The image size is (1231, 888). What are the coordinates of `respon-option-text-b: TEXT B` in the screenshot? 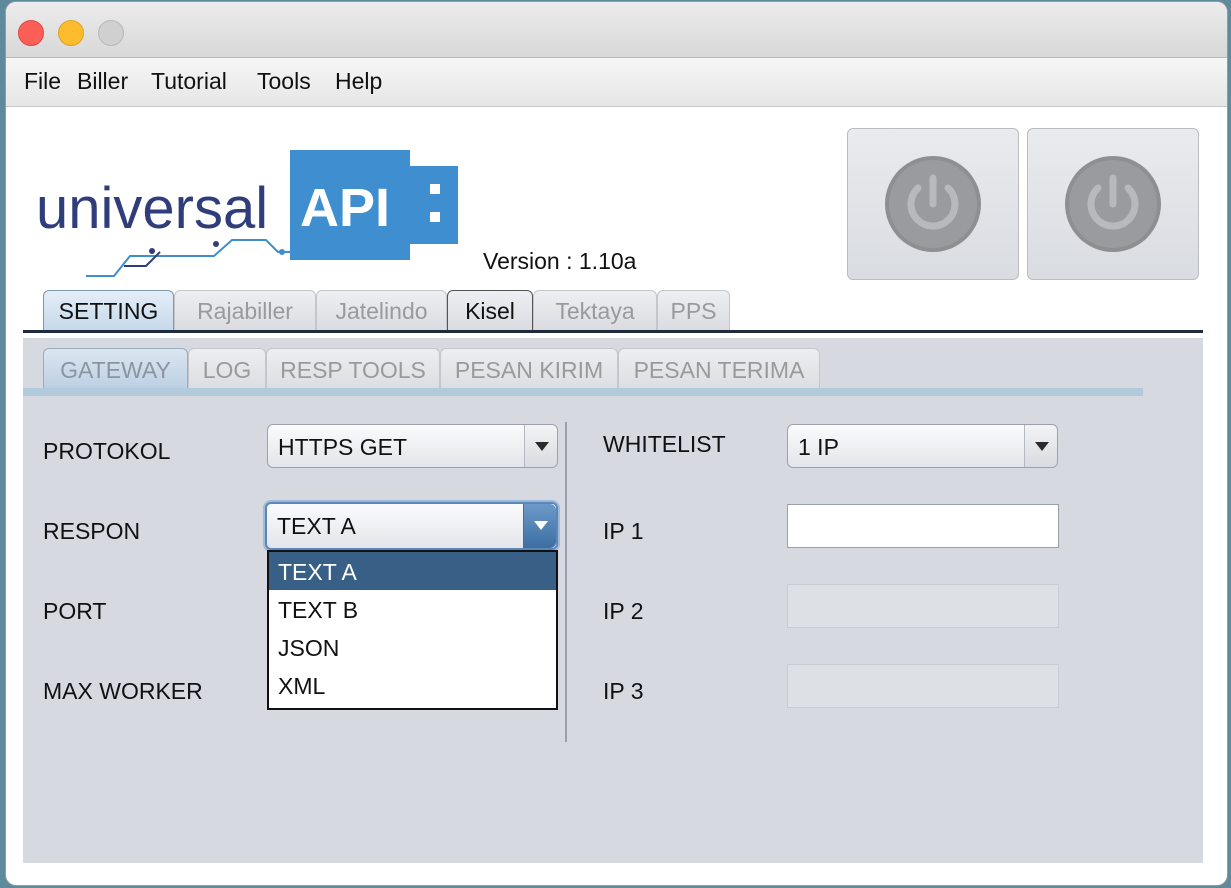 It's located at (412, 609).